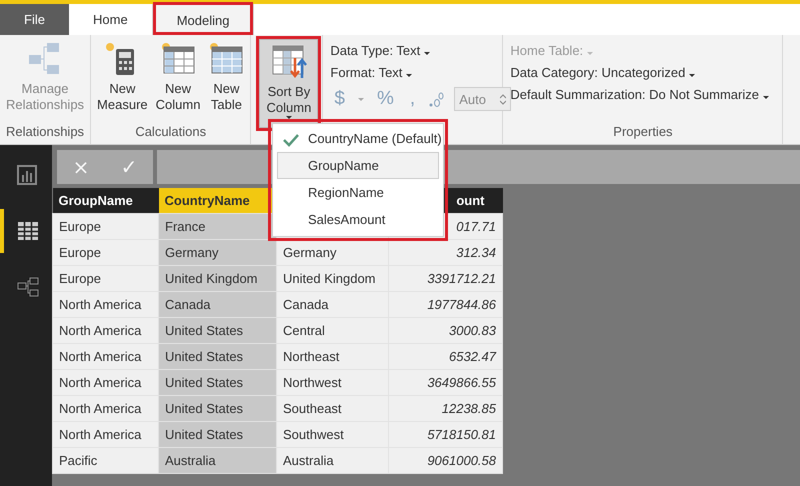  I want to click on table-grid-icon, so click(28, 231).